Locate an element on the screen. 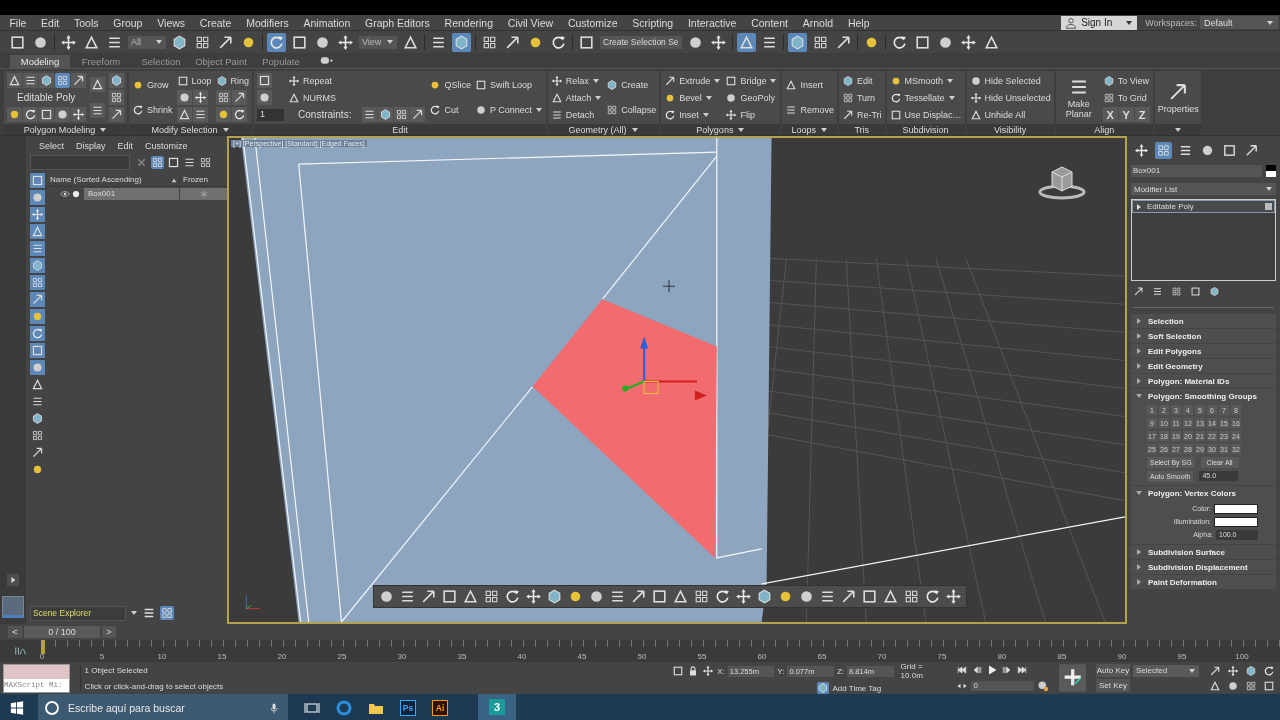  next-frame-button: > is located at coordinates (109, 632).